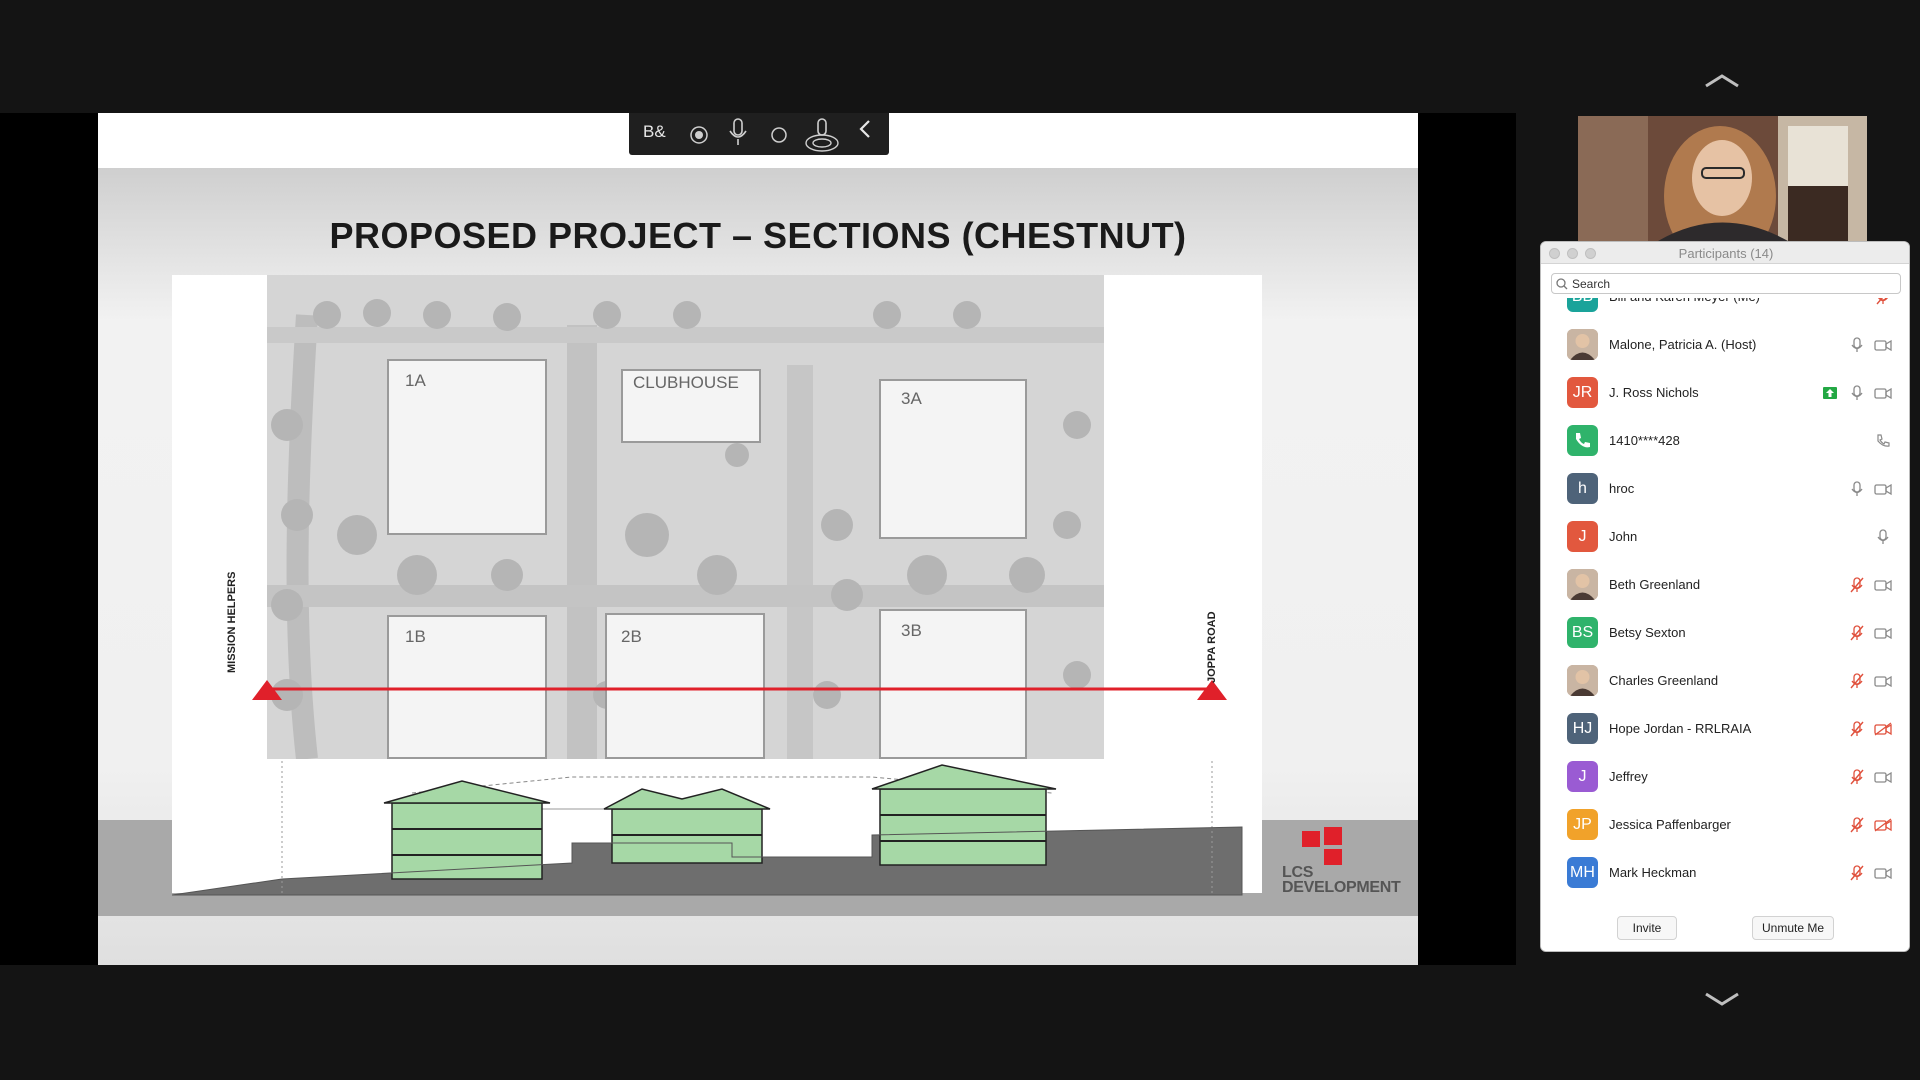  Describe the element at coordinates (699, 135) in the screenshot. I see `record-dot-icon` at that location.